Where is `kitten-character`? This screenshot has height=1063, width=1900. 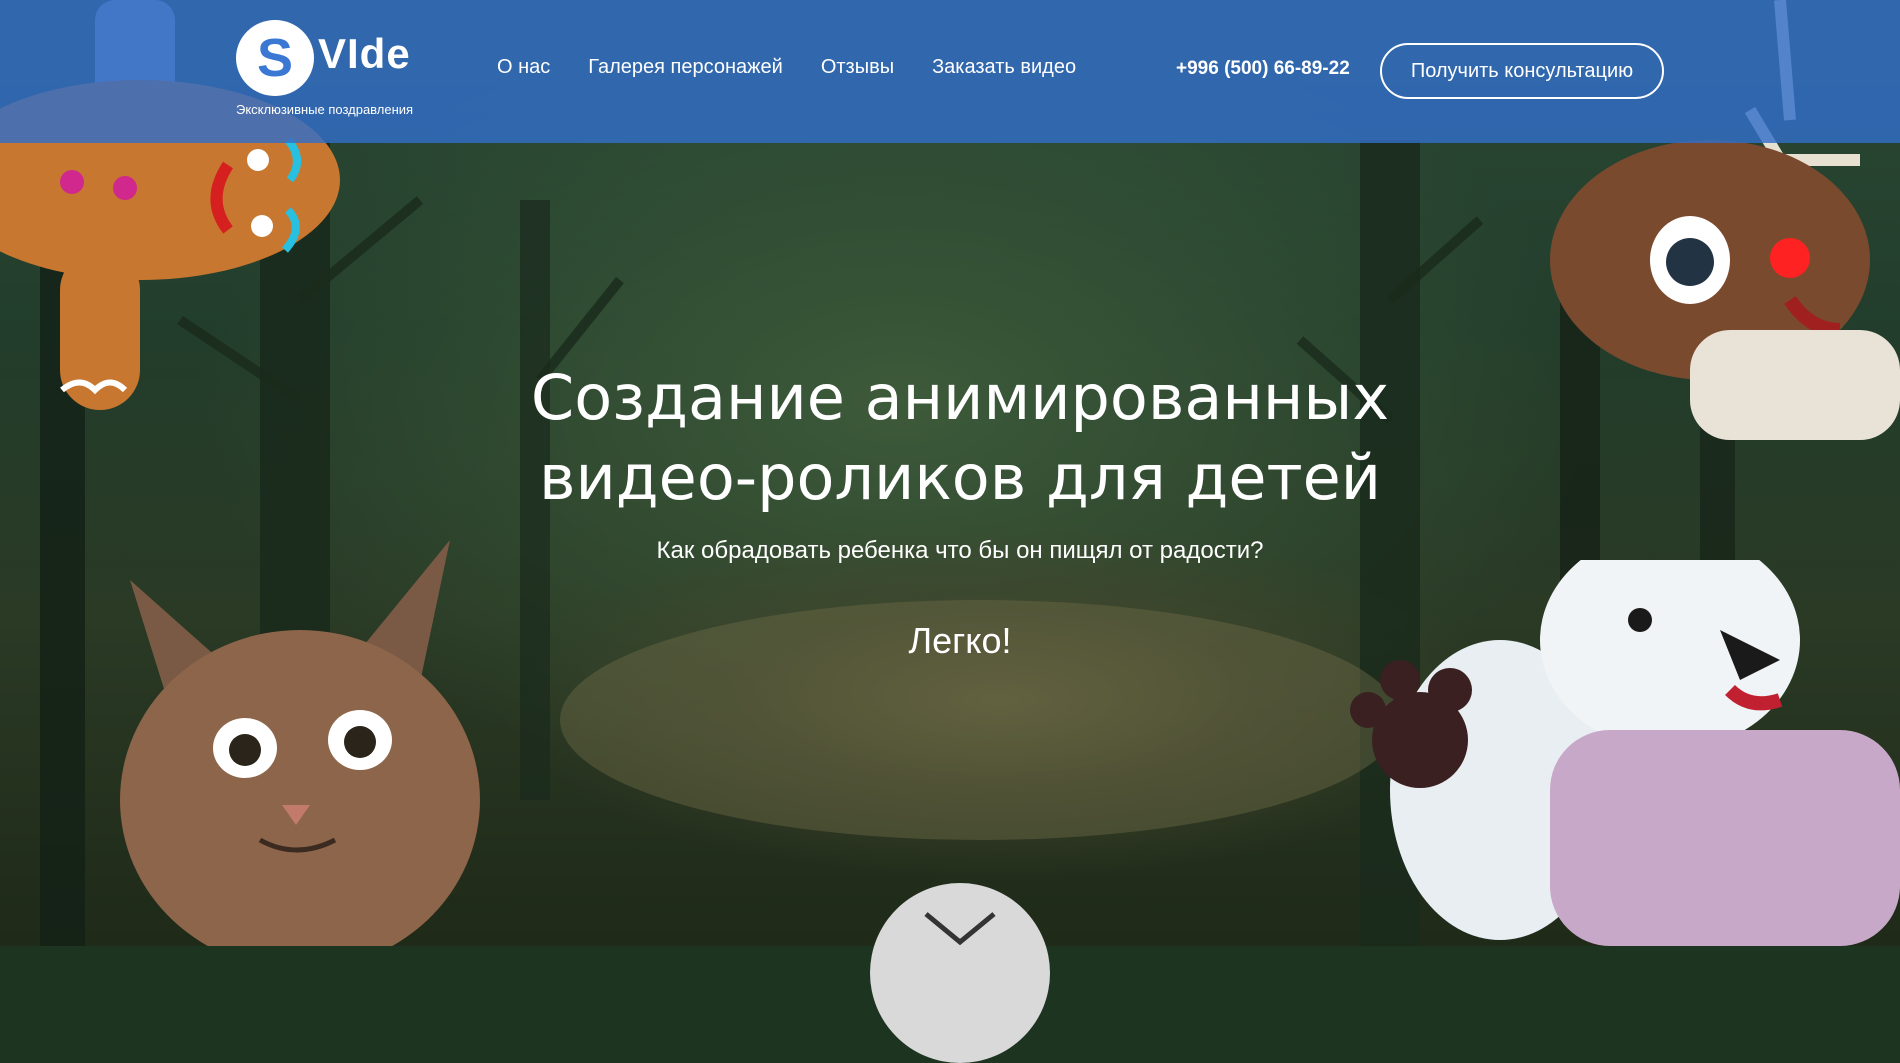 kitten-character is located at coordinates (300, 743).